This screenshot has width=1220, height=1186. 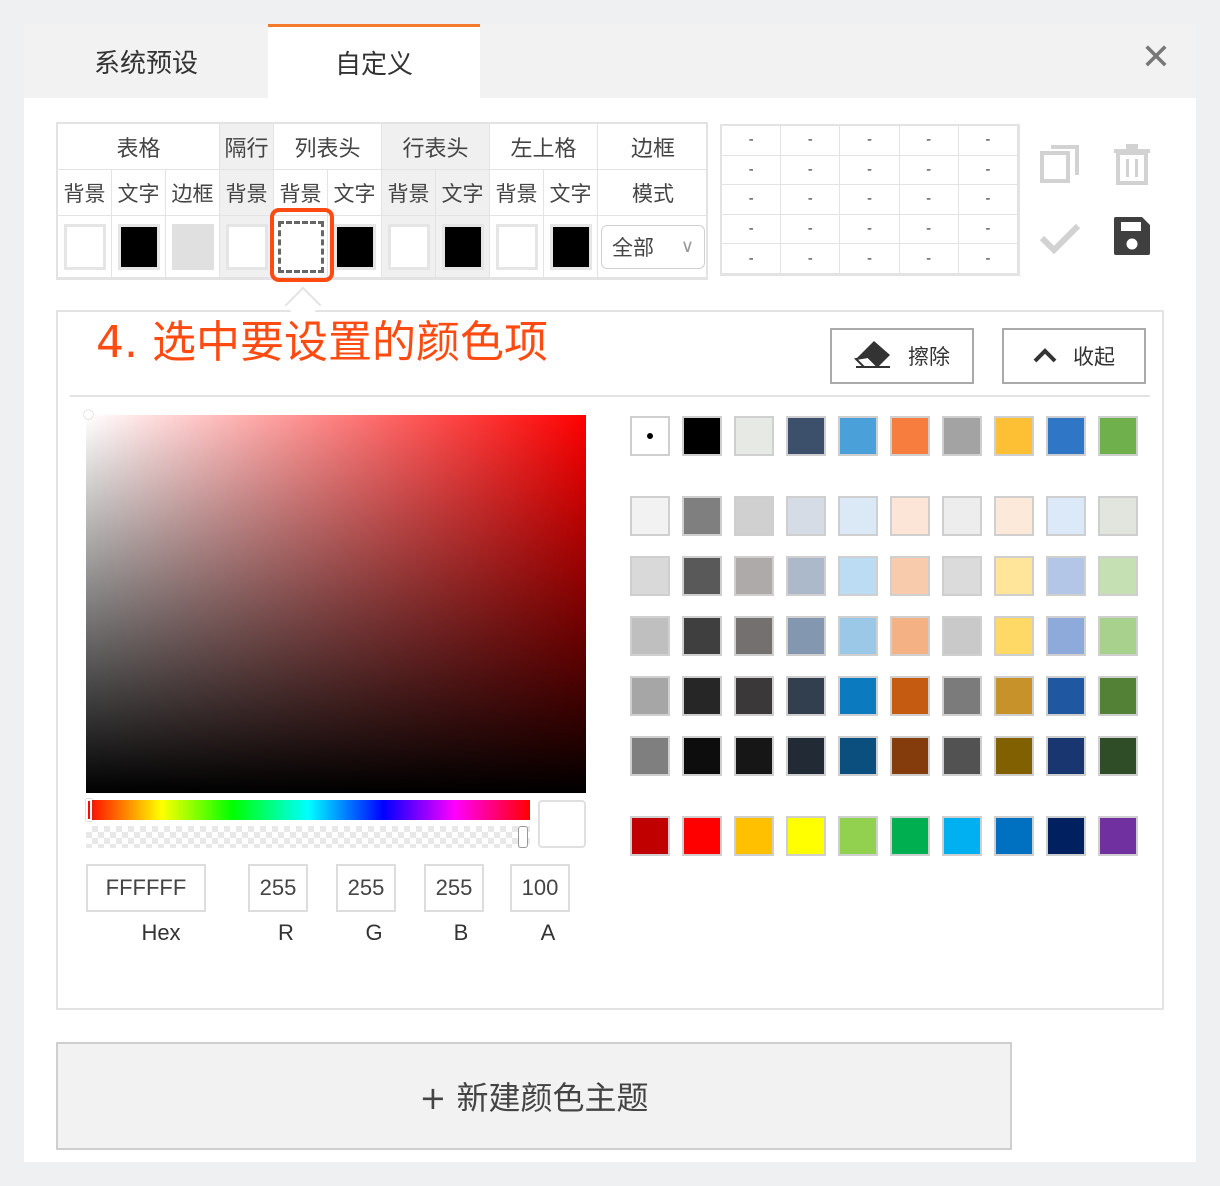 I want to click on tab-custom: 自定义, so click(x=374, y=61).